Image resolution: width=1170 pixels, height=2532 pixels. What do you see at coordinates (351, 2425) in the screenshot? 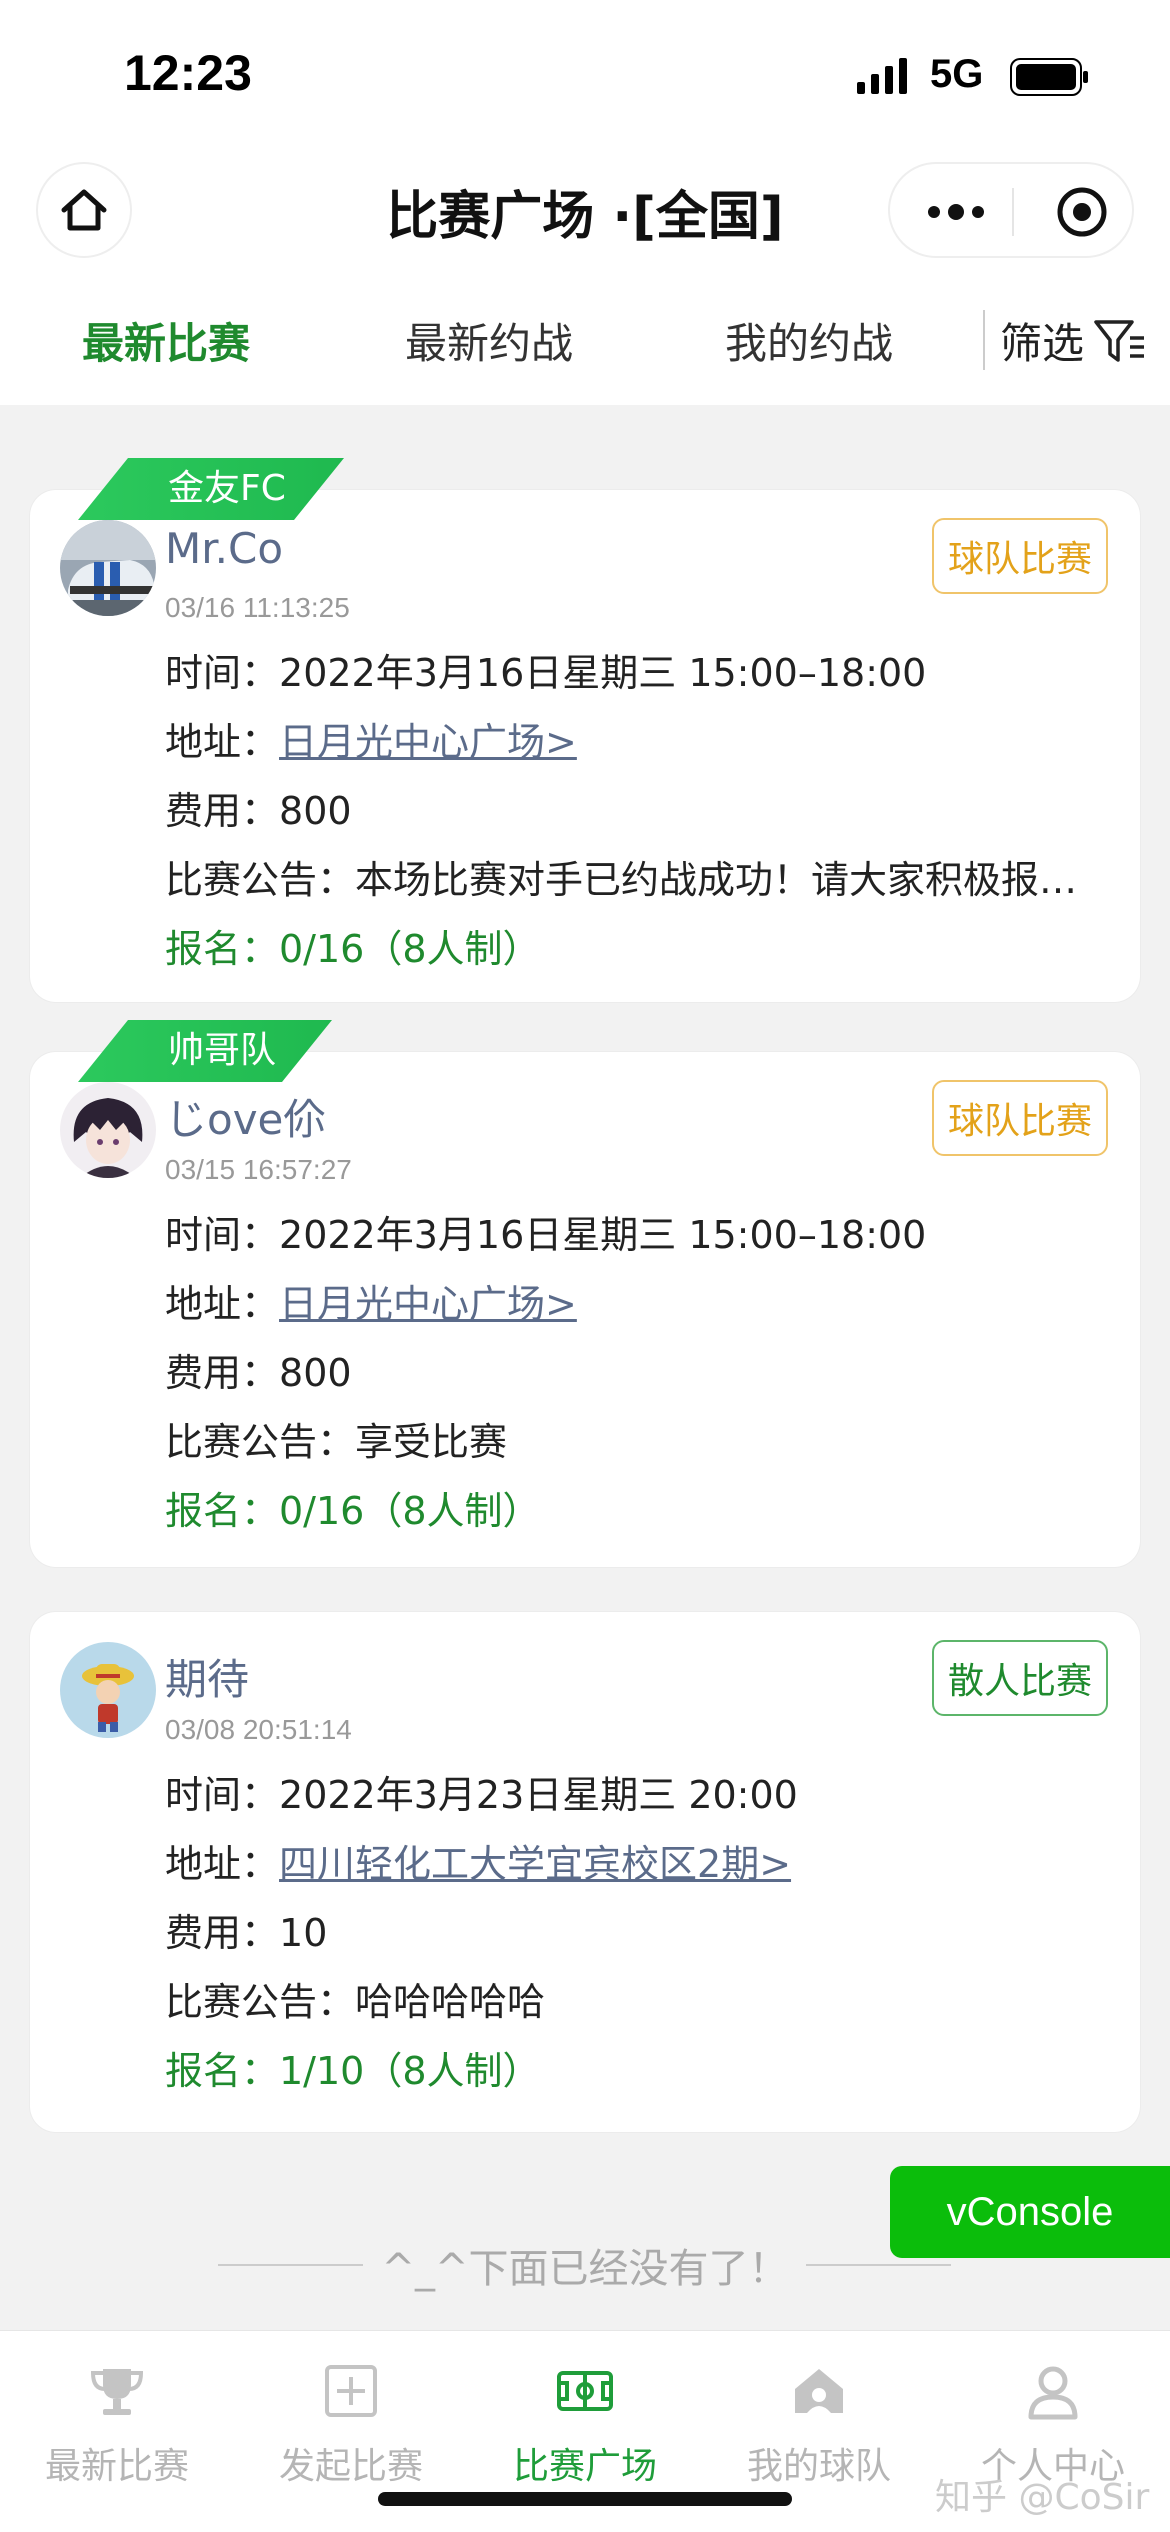
I see `tabbar-item-create-match: 发起比赛` at bounding box center [351, 2425].